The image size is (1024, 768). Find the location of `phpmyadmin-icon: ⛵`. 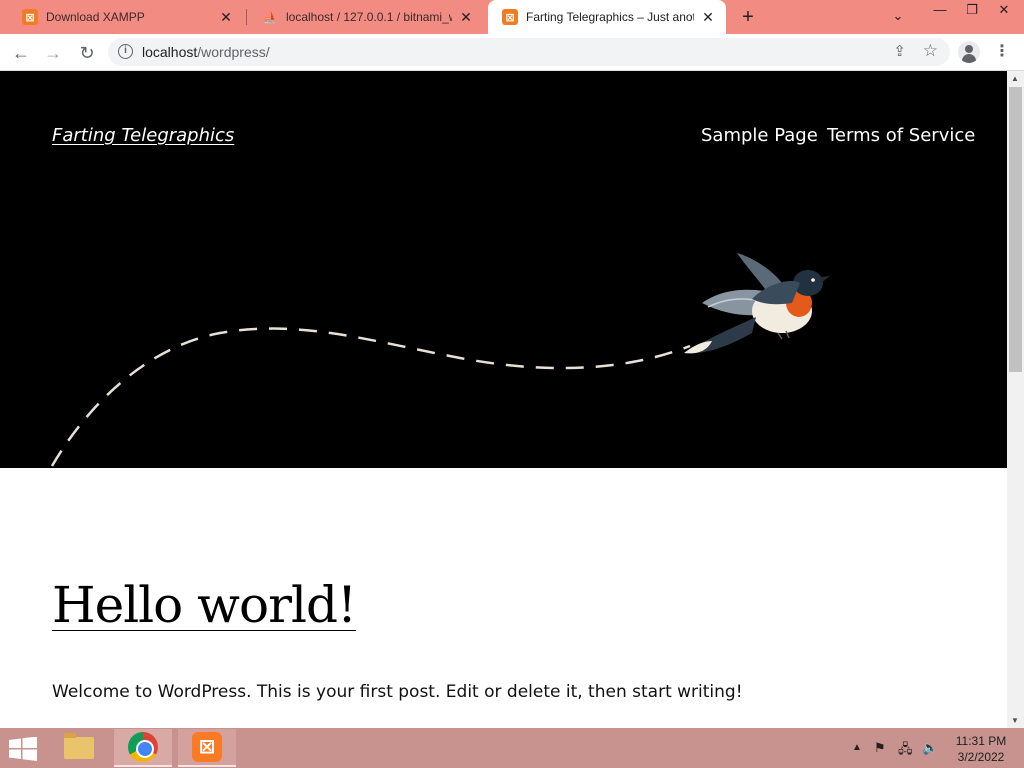

phpmyadmin-icon: ⛵ is located at coordinates (270, 17).